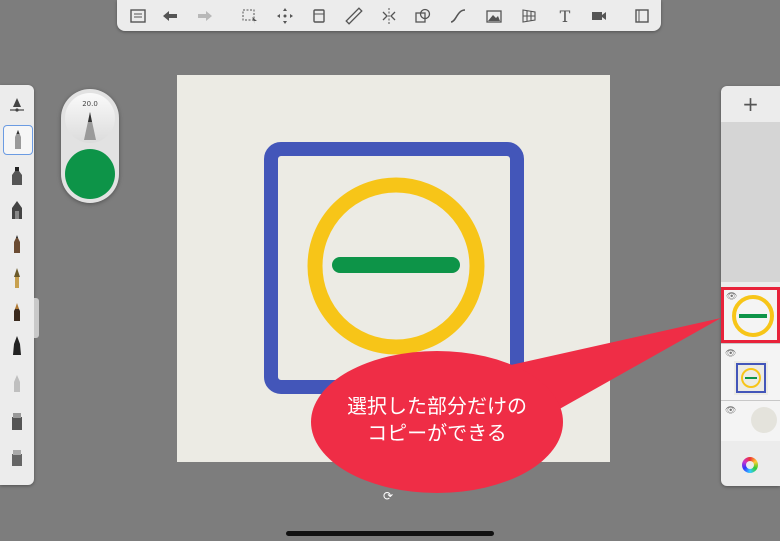 The image size is (780, 541). I want to click on callout-text: 選択した部分だけの コピーができる, so click(437, 420).